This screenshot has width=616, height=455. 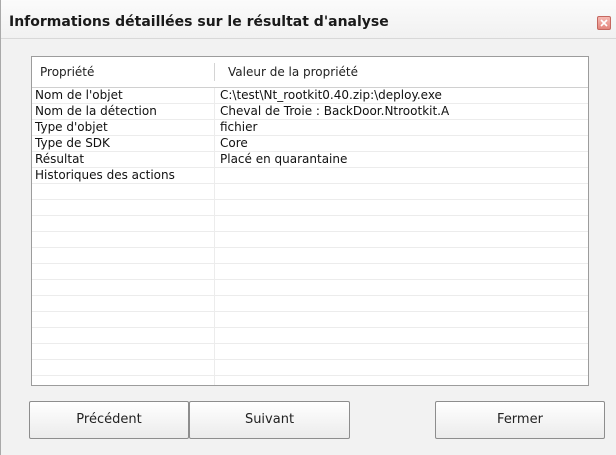 I want to click on close-button: Fermer, so click(x=520, y=420).